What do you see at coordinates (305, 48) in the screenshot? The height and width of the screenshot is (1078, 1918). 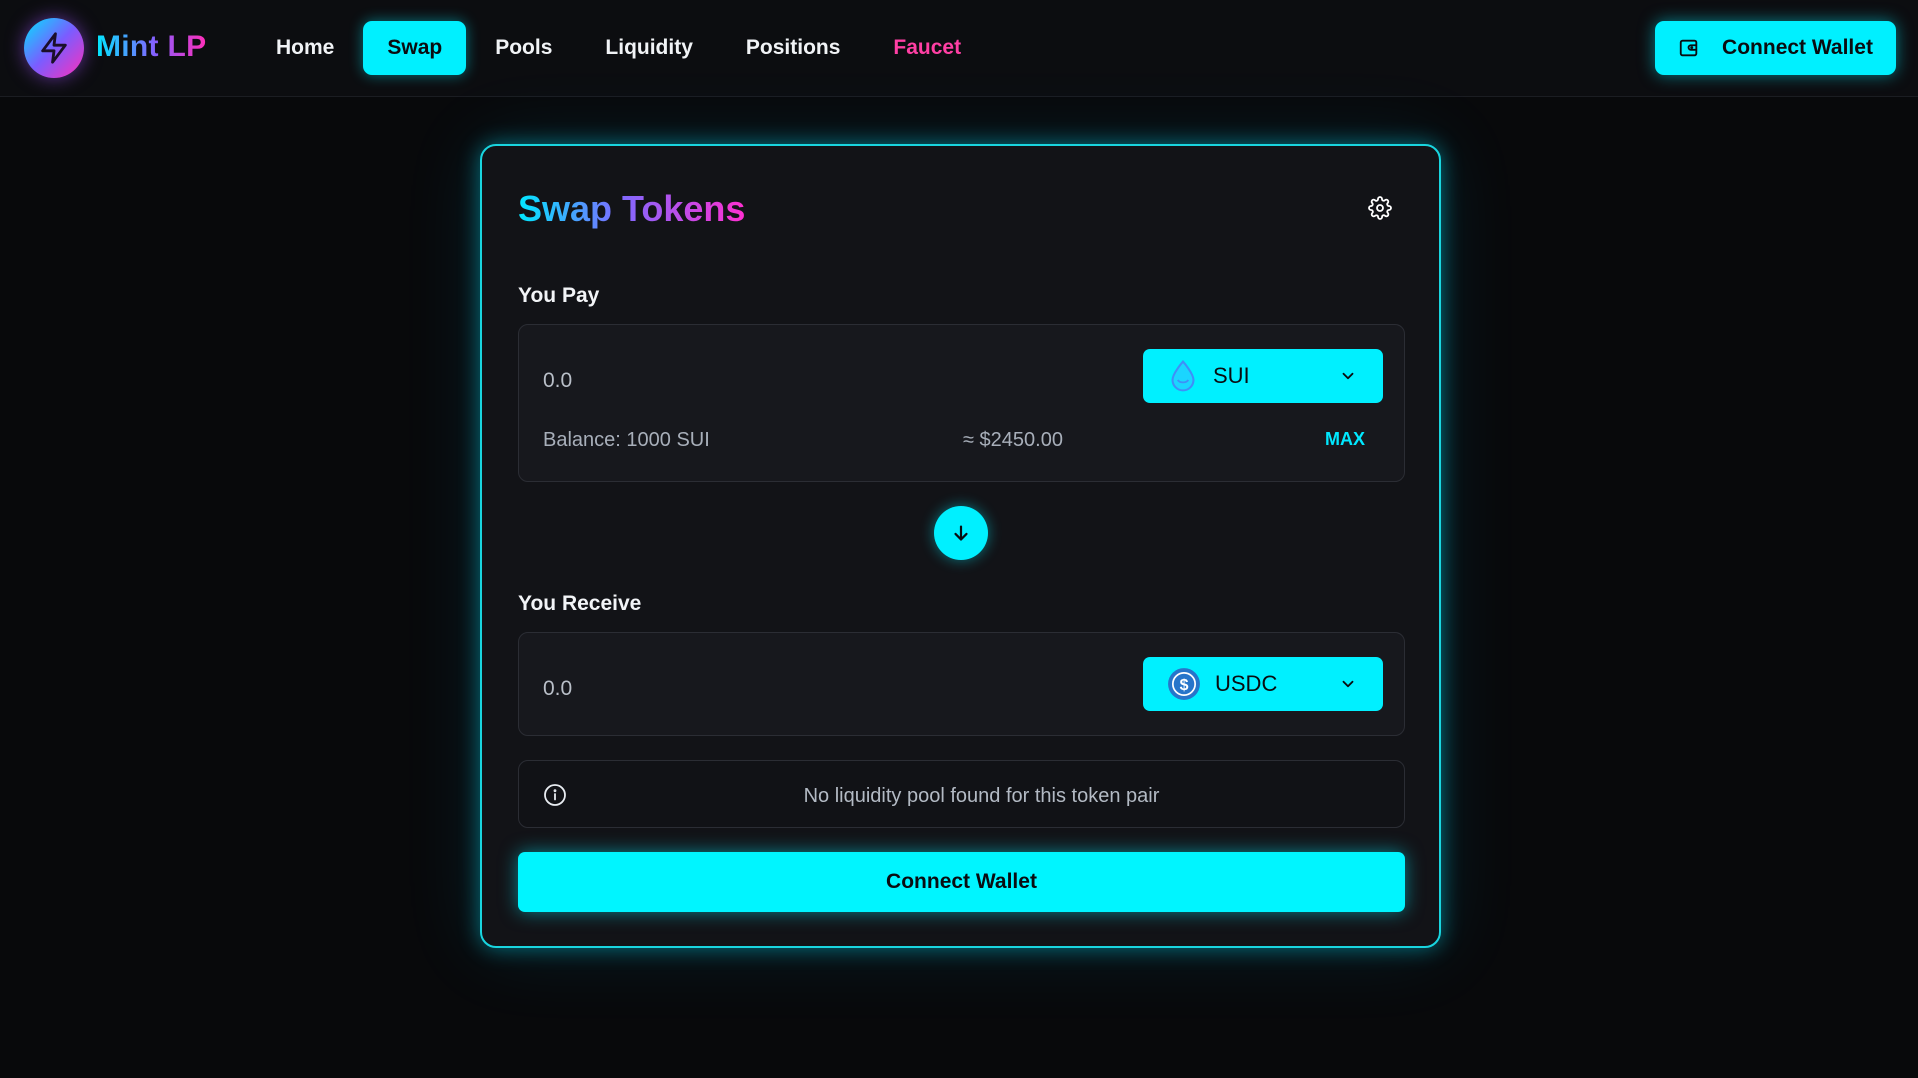 I see `nav-home: Home` at bounding box center [305, 48].